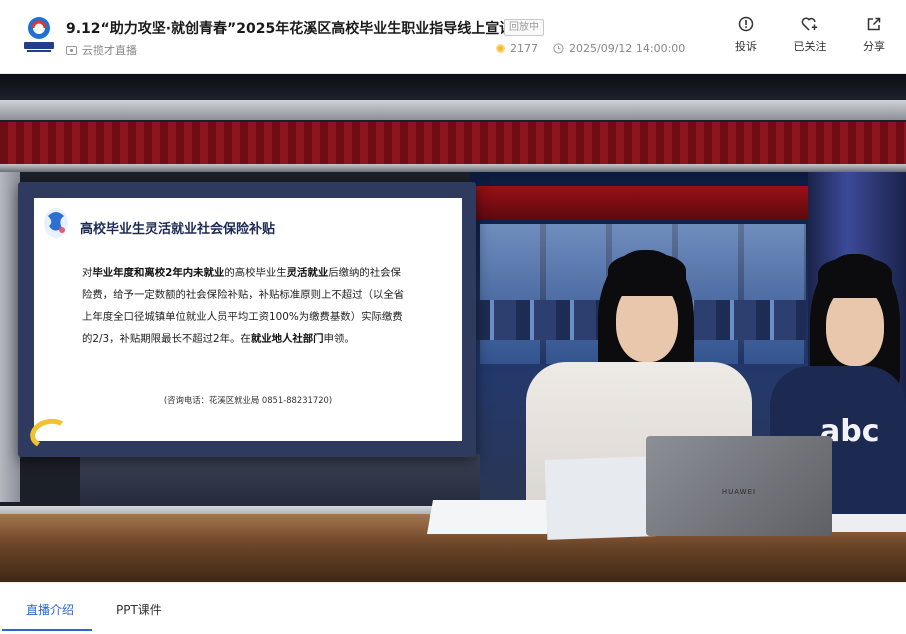 This screenshot has height=634, width=906. What do you see at coordinates (640, 203) in the screenshot?
I see `studio-wall-red` at bounding box center [640, 203].